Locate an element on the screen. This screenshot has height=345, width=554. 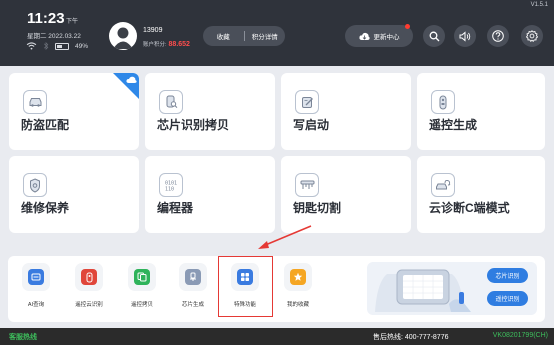
annotation-arrow is located at coordinates (285, 237).